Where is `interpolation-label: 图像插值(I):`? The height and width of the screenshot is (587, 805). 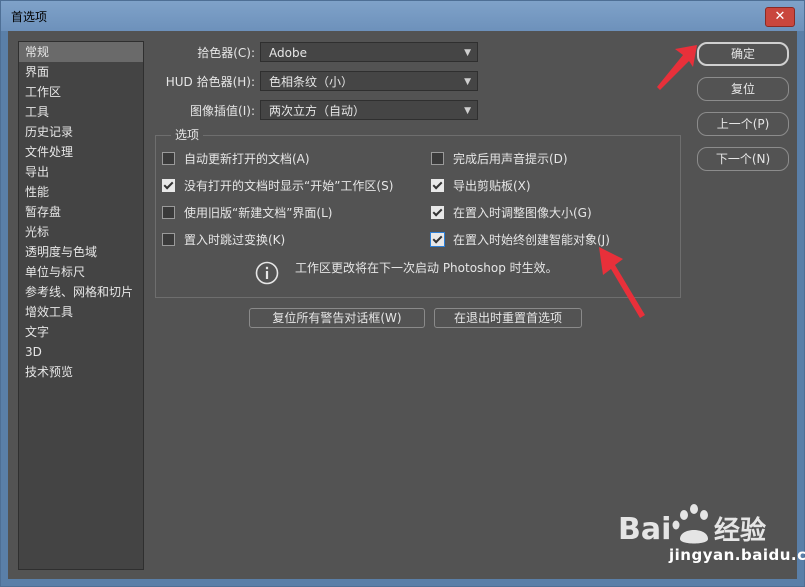 interpolation-label: 图像插值(I): is located at coordinates (222, 111).